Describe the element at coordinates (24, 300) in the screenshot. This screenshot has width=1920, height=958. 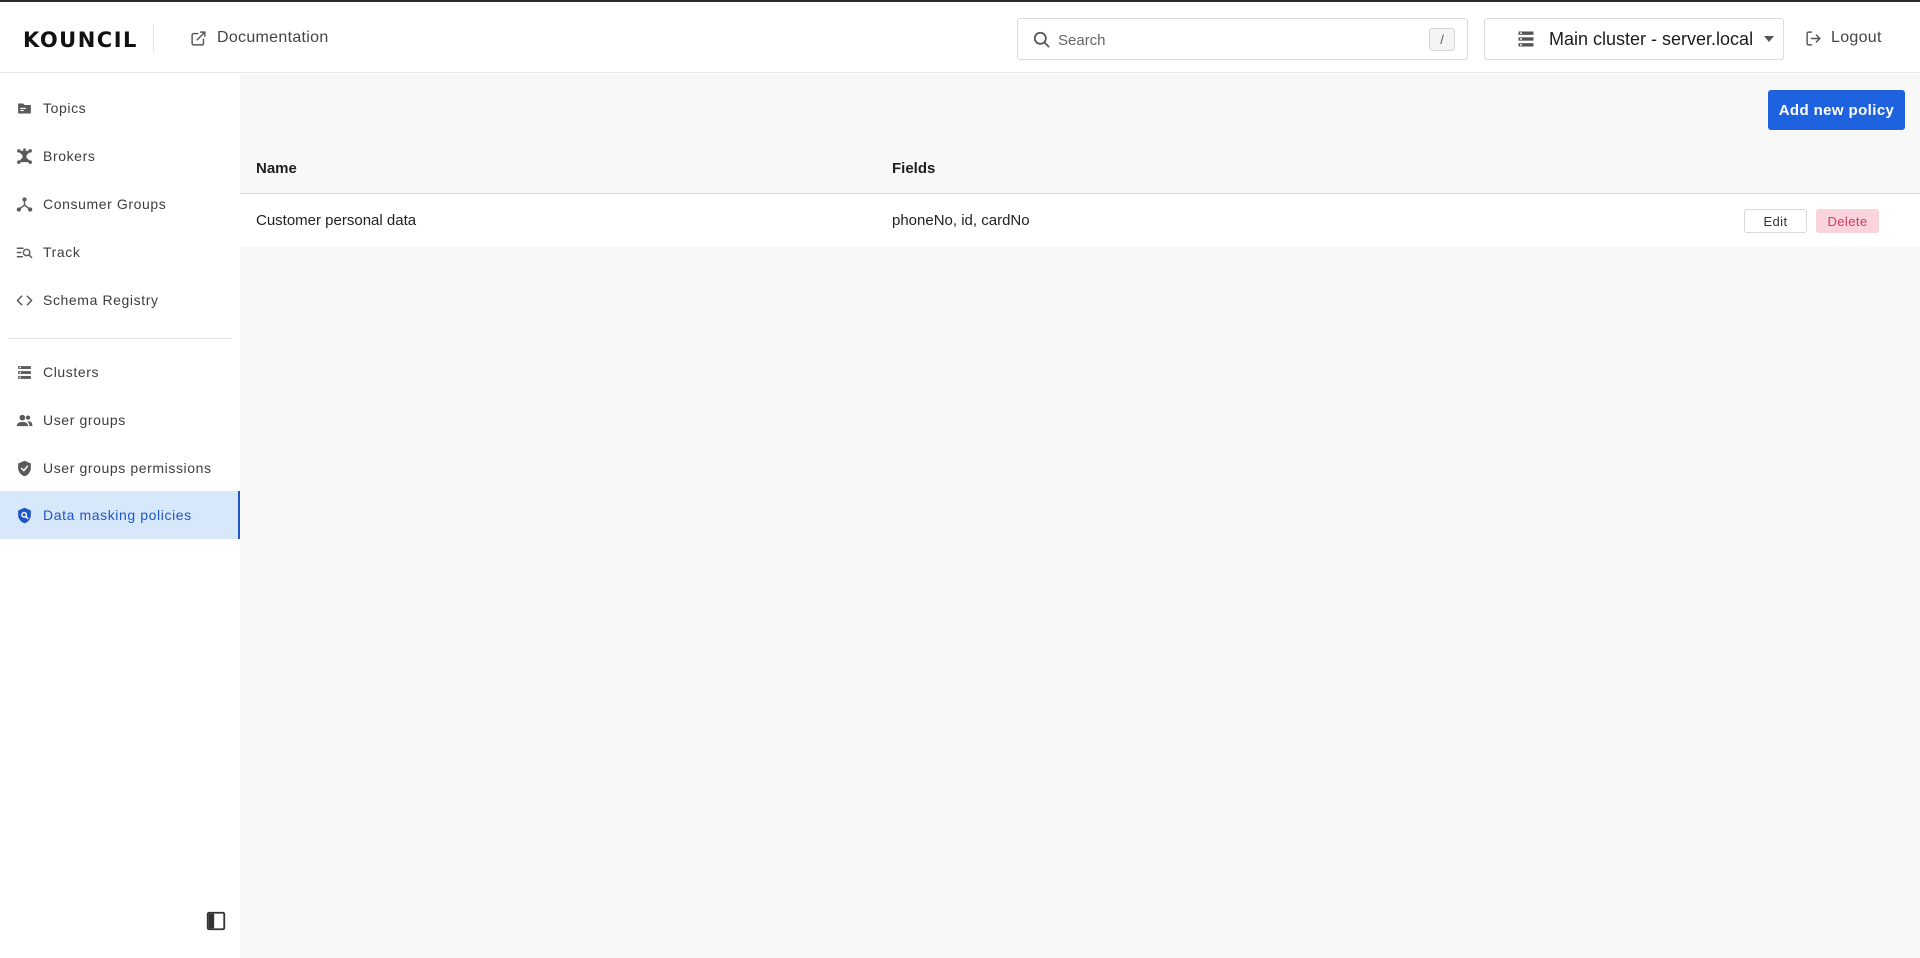
I see `code-icon` at that location.